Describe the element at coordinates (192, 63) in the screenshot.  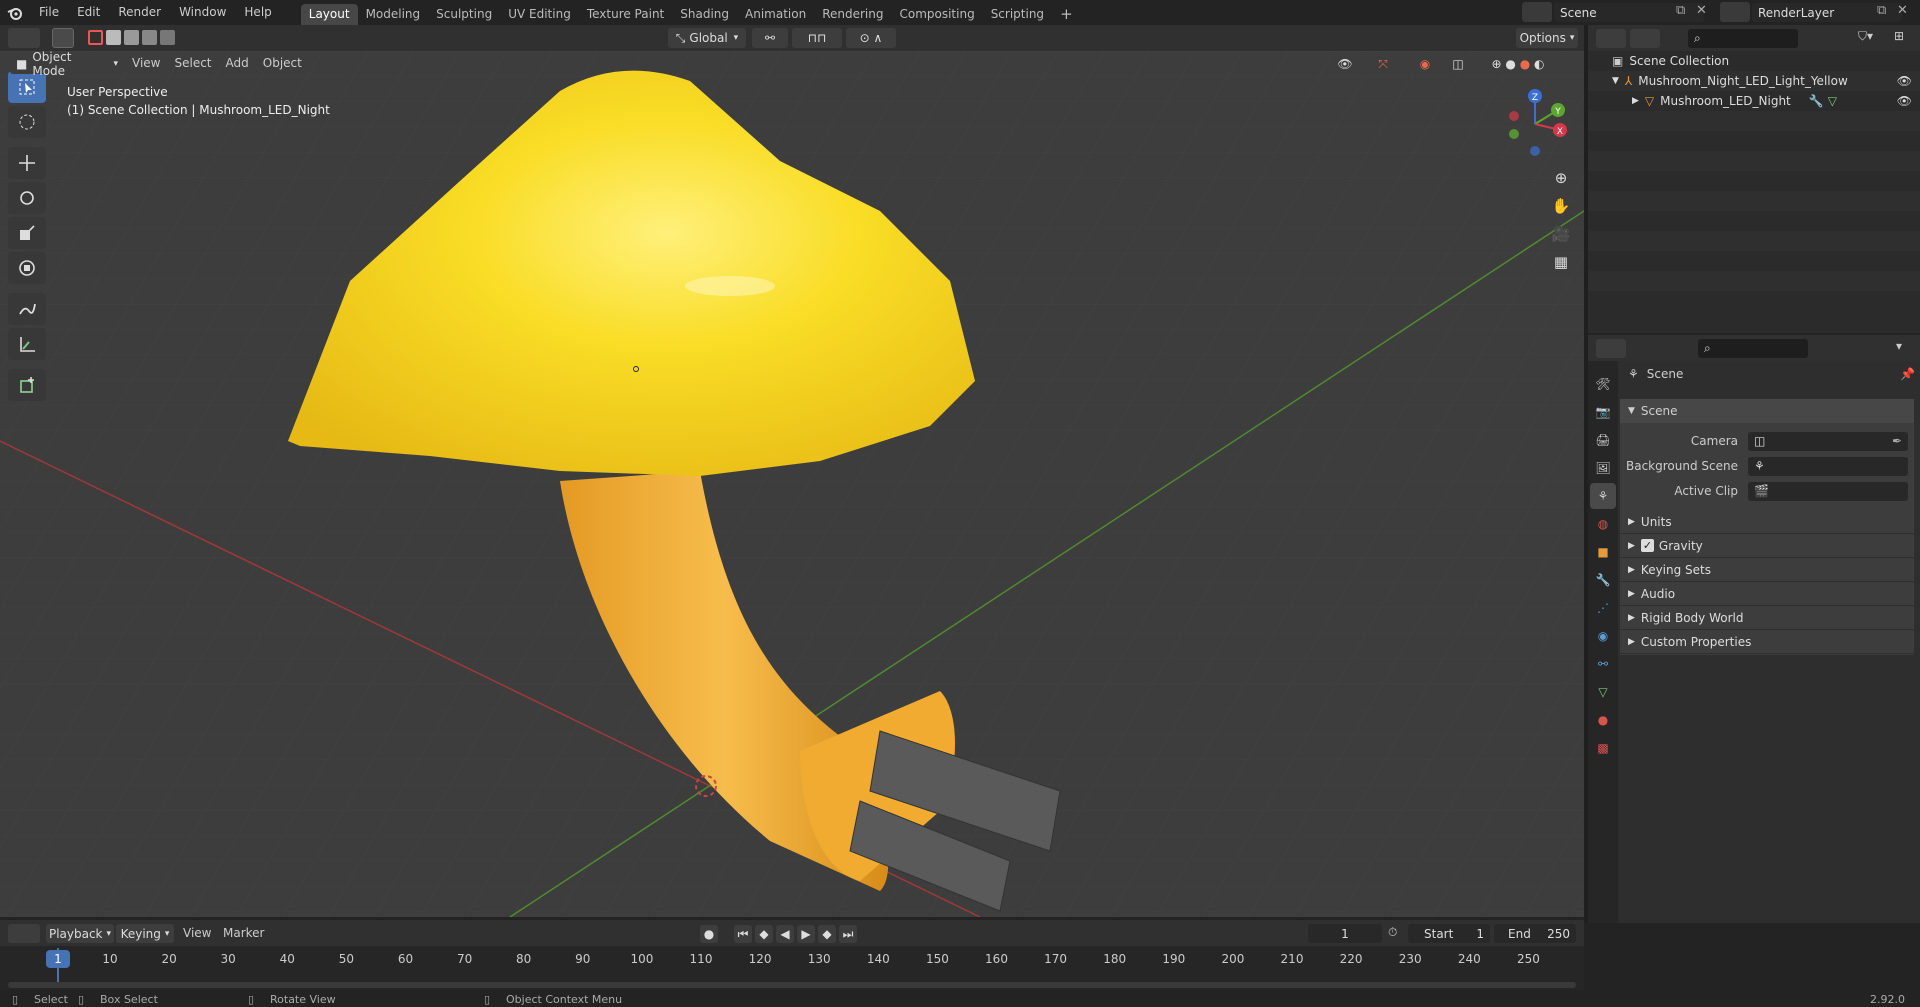
I see `menu-select: Select` at that location.